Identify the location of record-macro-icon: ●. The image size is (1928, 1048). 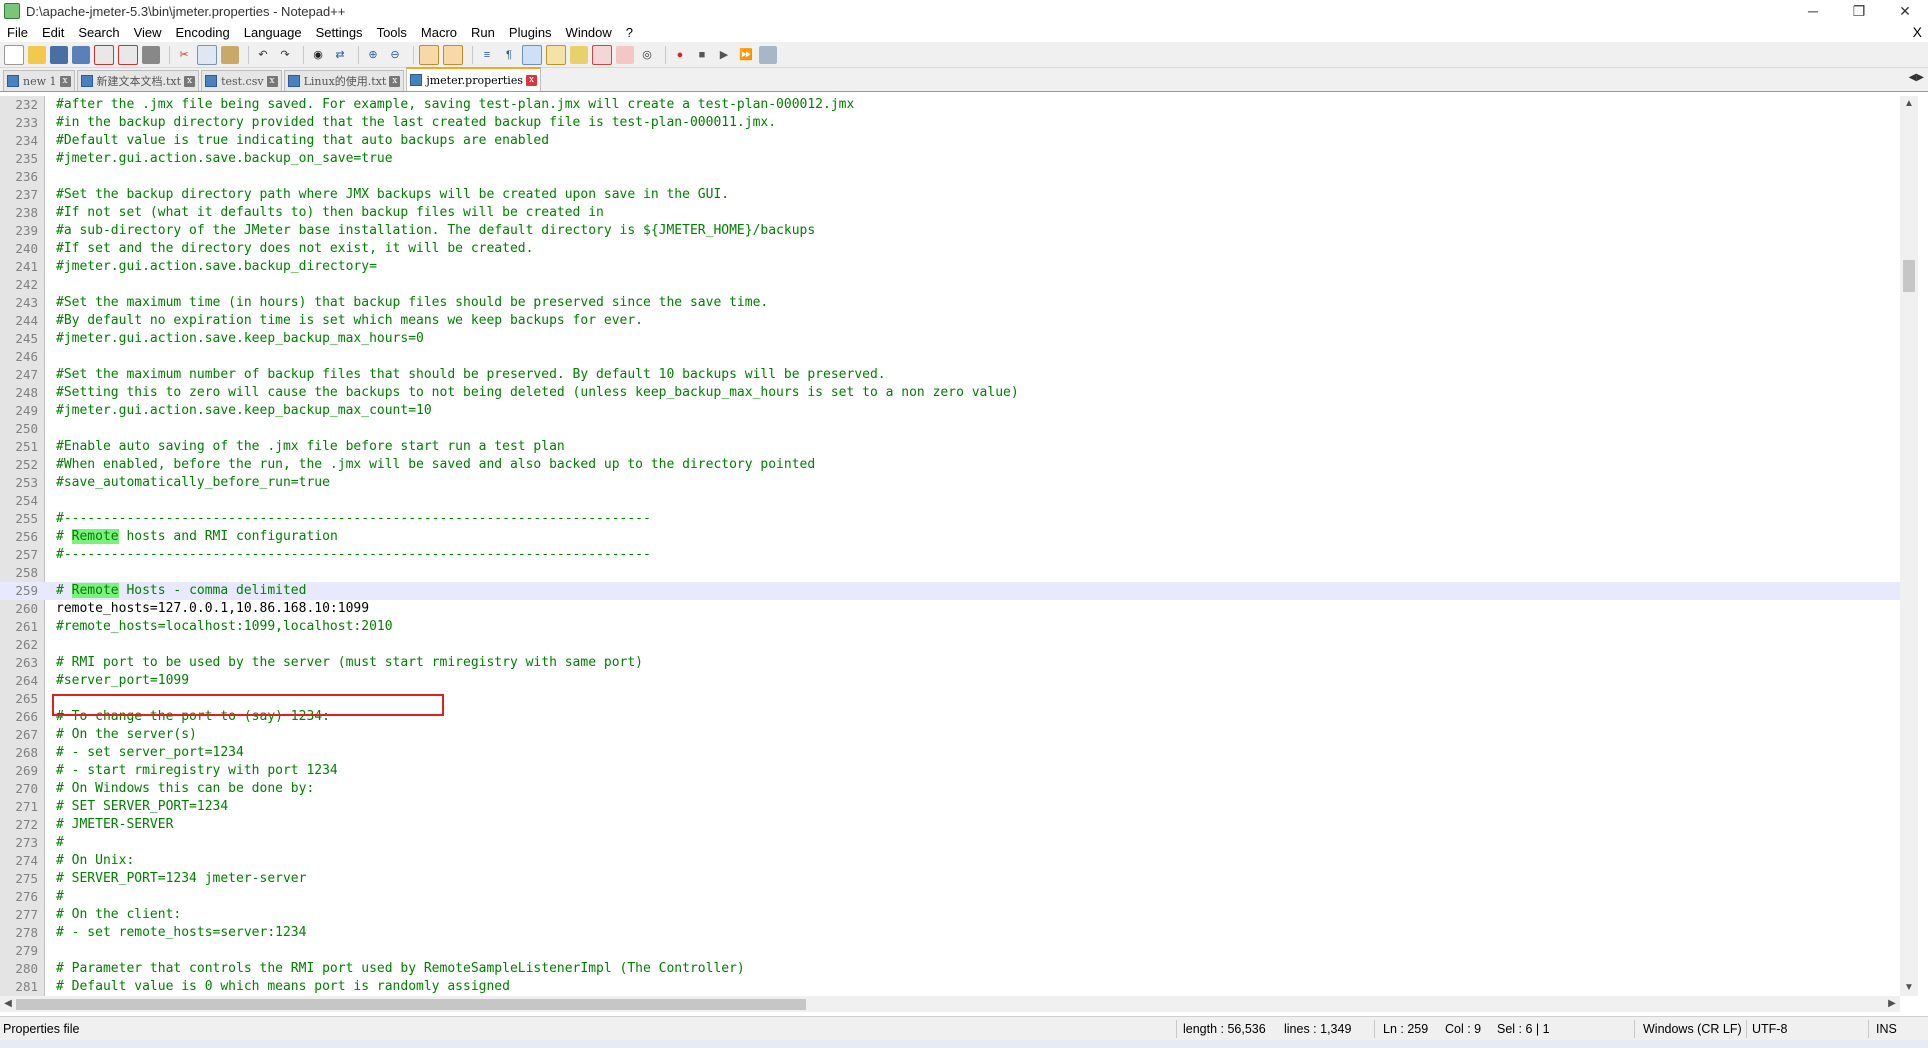
(680, 55).